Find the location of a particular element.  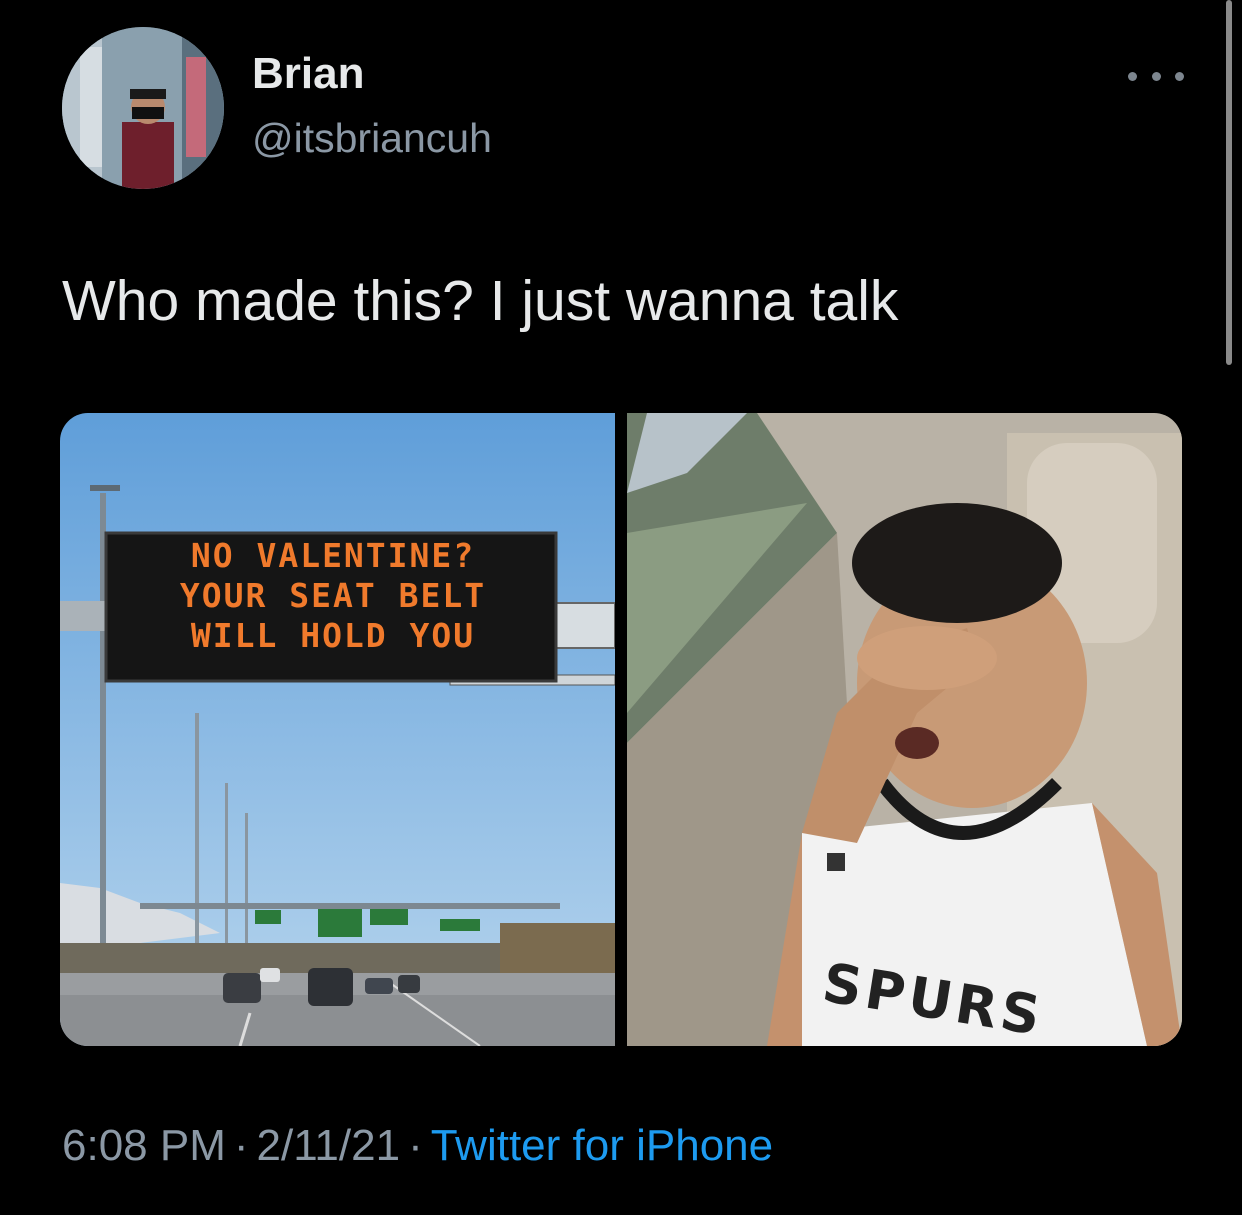

avatar-image is located at coordinates (143, 108).